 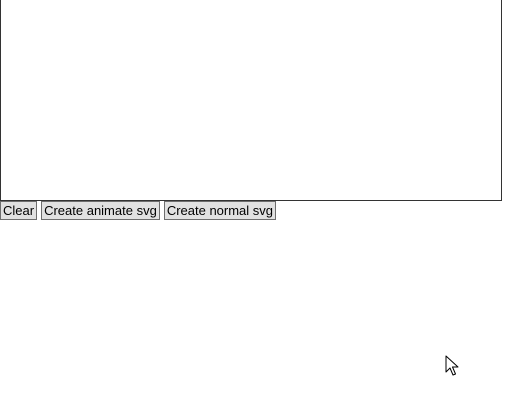 I want to click on create-normal-svg-button: Create normal svg, so click(x=220, y=210).